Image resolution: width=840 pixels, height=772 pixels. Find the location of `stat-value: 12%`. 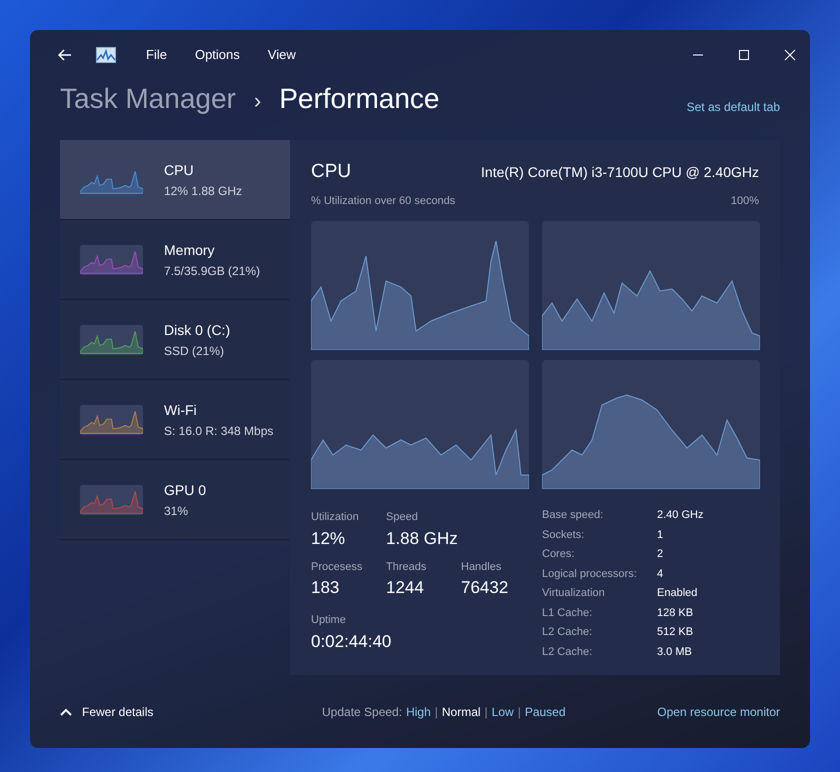

stat-value: 12% is located at coordinates (328, 539).